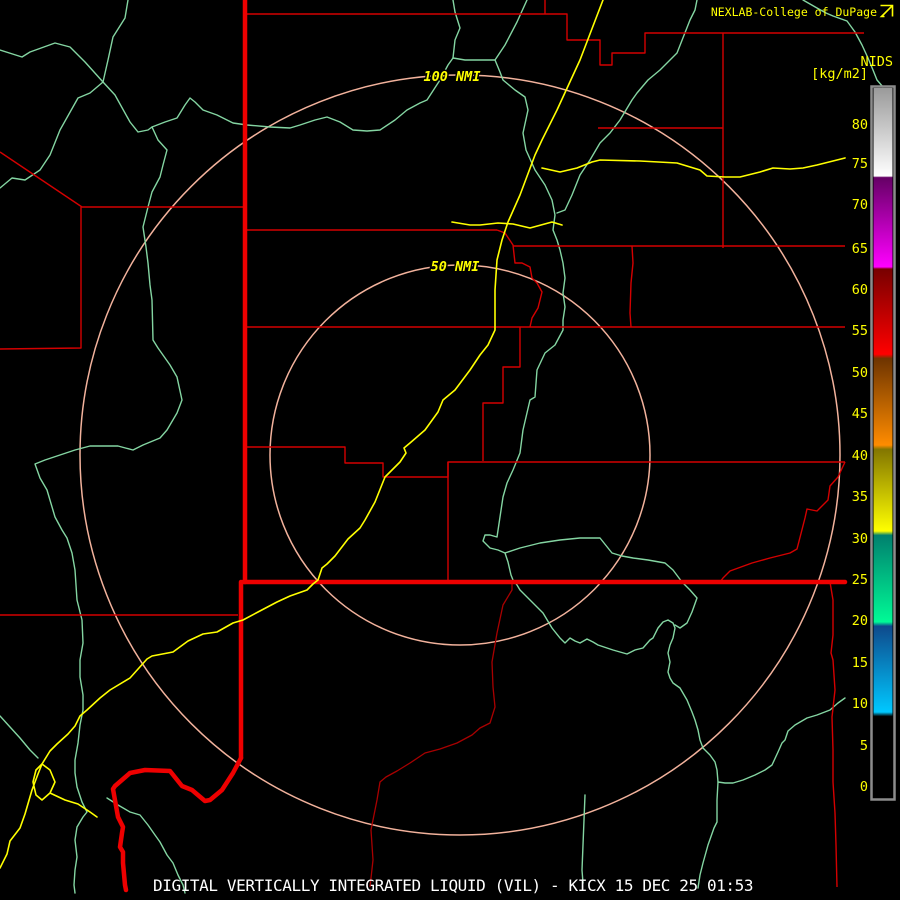 This screenshot has height=900, width=900. Describe the element at coordinates (860, 164) in the screenshot. I see `scale-tick-label: 75` at that location.